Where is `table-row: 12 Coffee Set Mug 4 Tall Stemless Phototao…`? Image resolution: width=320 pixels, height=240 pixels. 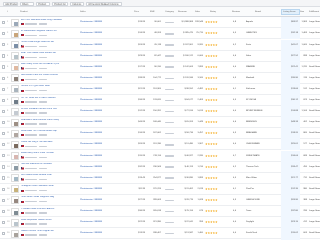 table-row: 12 Coffee Set Mug 4 Tall Stemless Phototao… is located at coordinates (160, 145).